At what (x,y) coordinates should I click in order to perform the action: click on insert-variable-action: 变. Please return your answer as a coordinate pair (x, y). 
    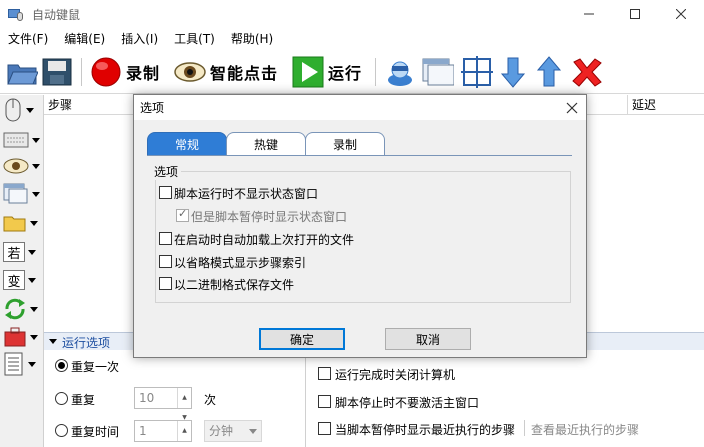
    Looking at the image, I should click on (23, 280).